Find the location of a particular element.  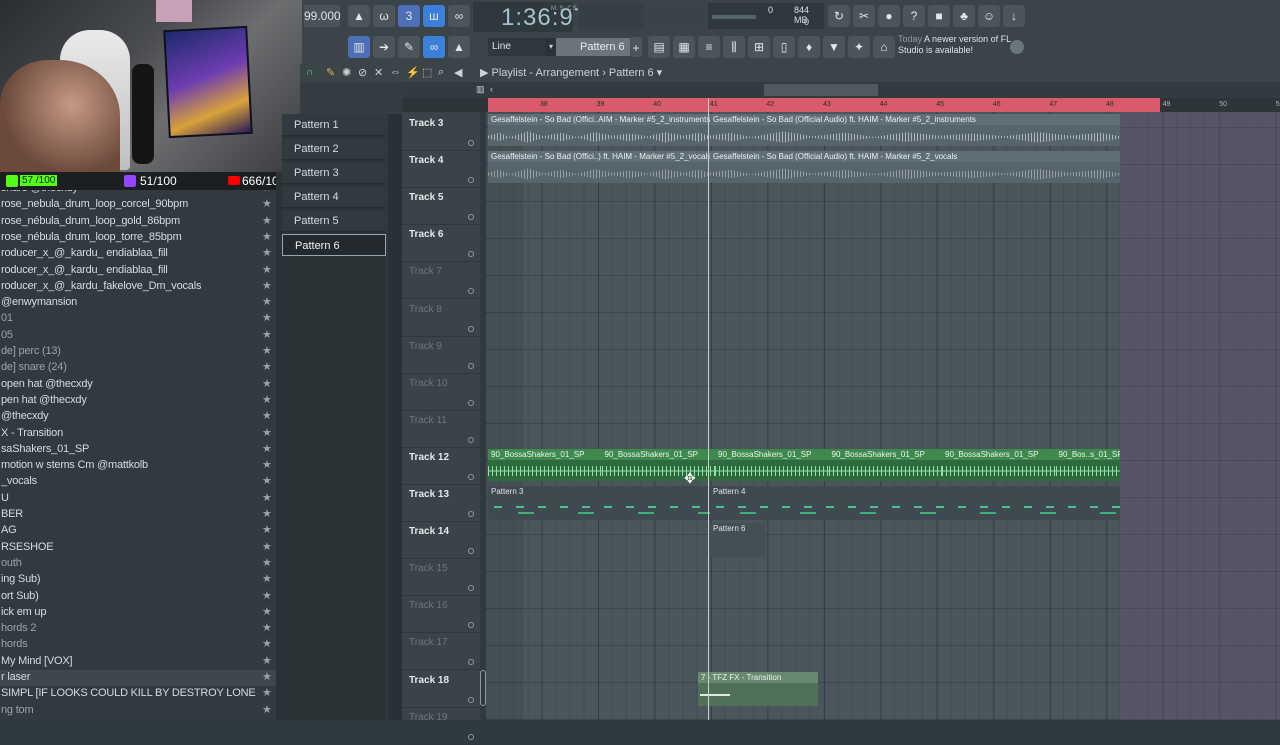

browser-item: _vocals★ is located at coordinates (138, 482).